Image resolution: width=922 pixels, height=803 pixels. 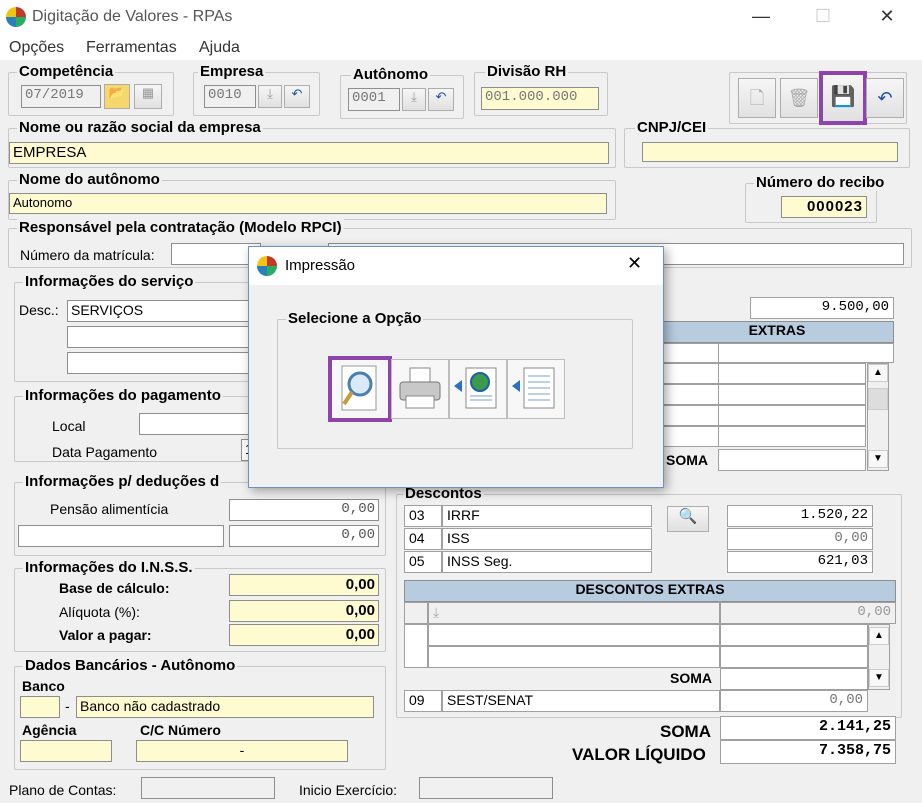 I want to click on calendar-icon: ▦, so click(x=148, y=96).